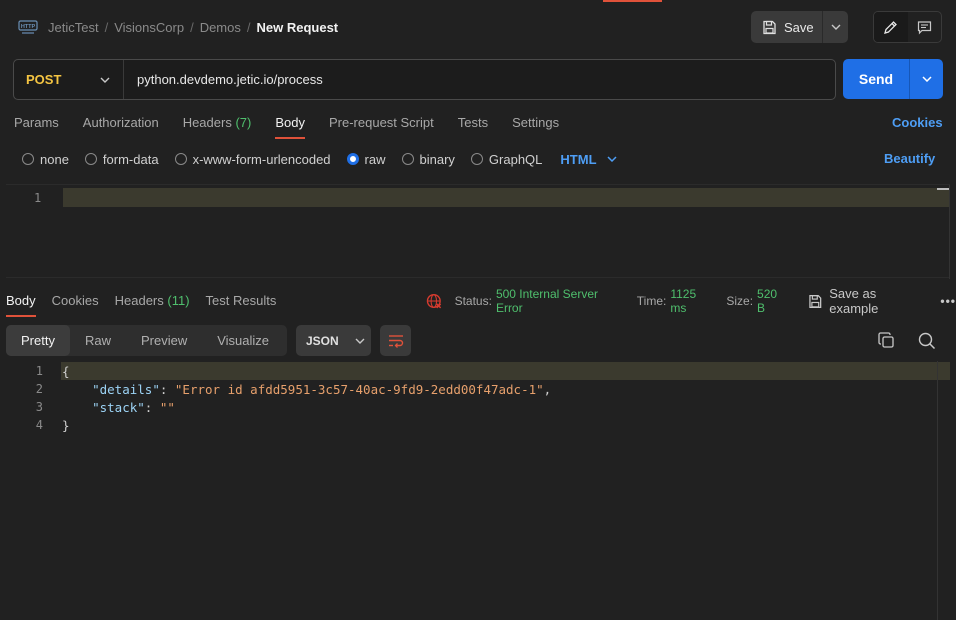 Image resolution: width=956 pixels, height=620 pixels. Describe the element at coordinates (917, 122) in the screenshot. I see `cookies-link: Cookies` at that location.